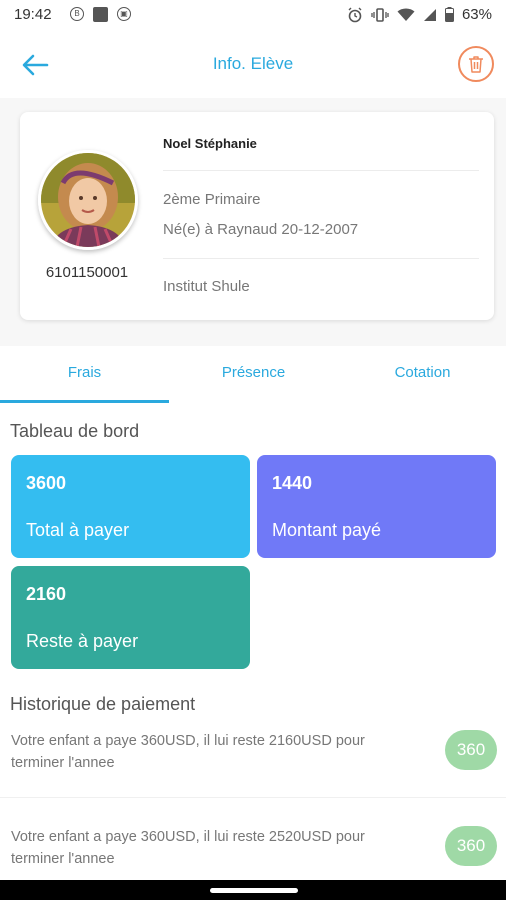  What do you see at coordinates (406, 14) in the screenshot?
I see `wifi-icon` at bounding box center [406, 14].